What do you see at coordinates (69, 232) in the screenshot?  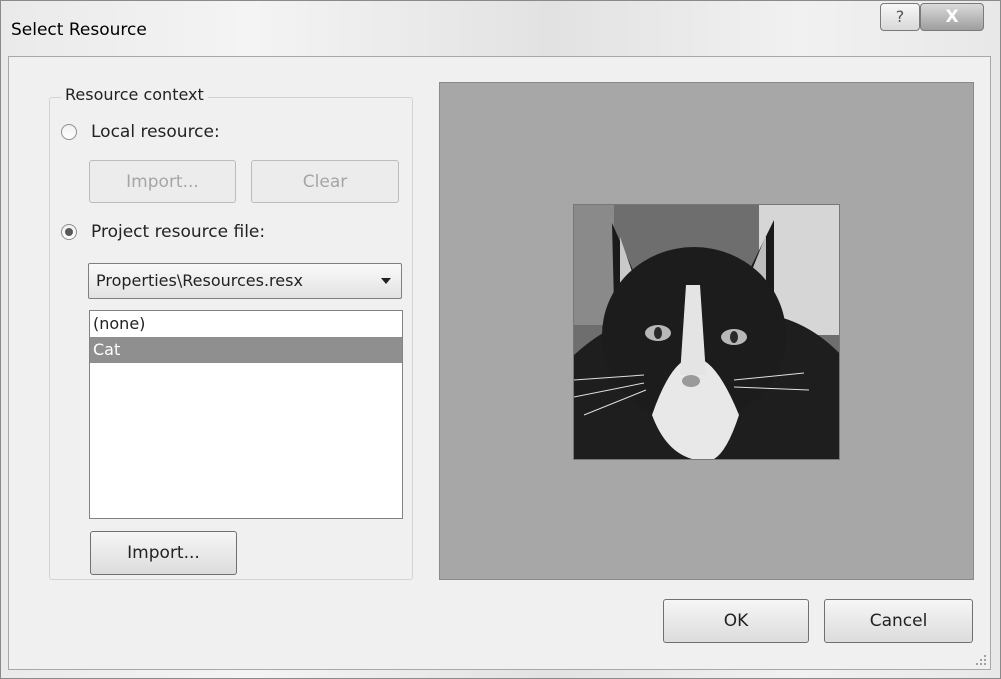 I see `project-resource-radio` at bounding box center [69, 232].